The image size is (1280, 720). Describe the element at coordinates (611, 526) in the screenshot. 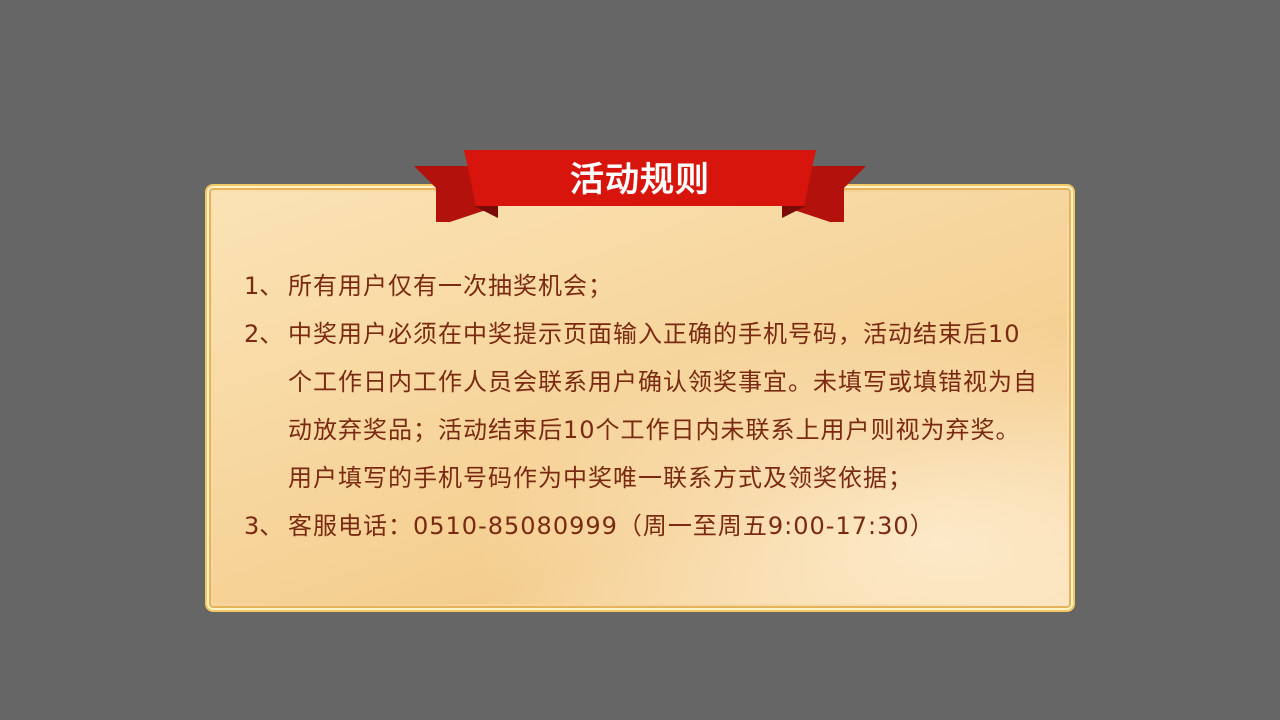

I see `rule-text: 客服电话：0510-85080999（周一至周五9:00-17:30）` at that location.